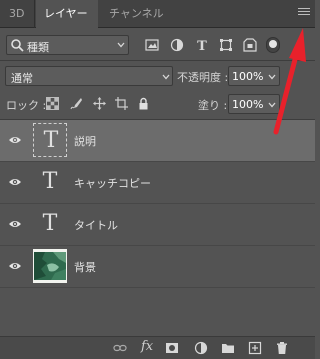 The image size is (320, 359). Describe the element at coordinates (85, 141) in the screenshot. I see `layer-name: 説明` at that location.